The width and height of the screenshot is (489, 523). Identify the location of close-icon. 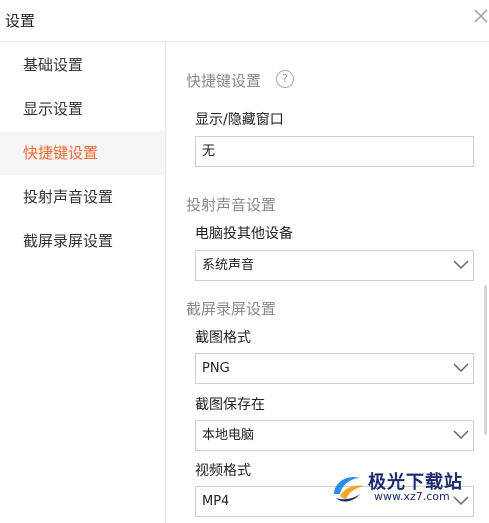
(481, 16).